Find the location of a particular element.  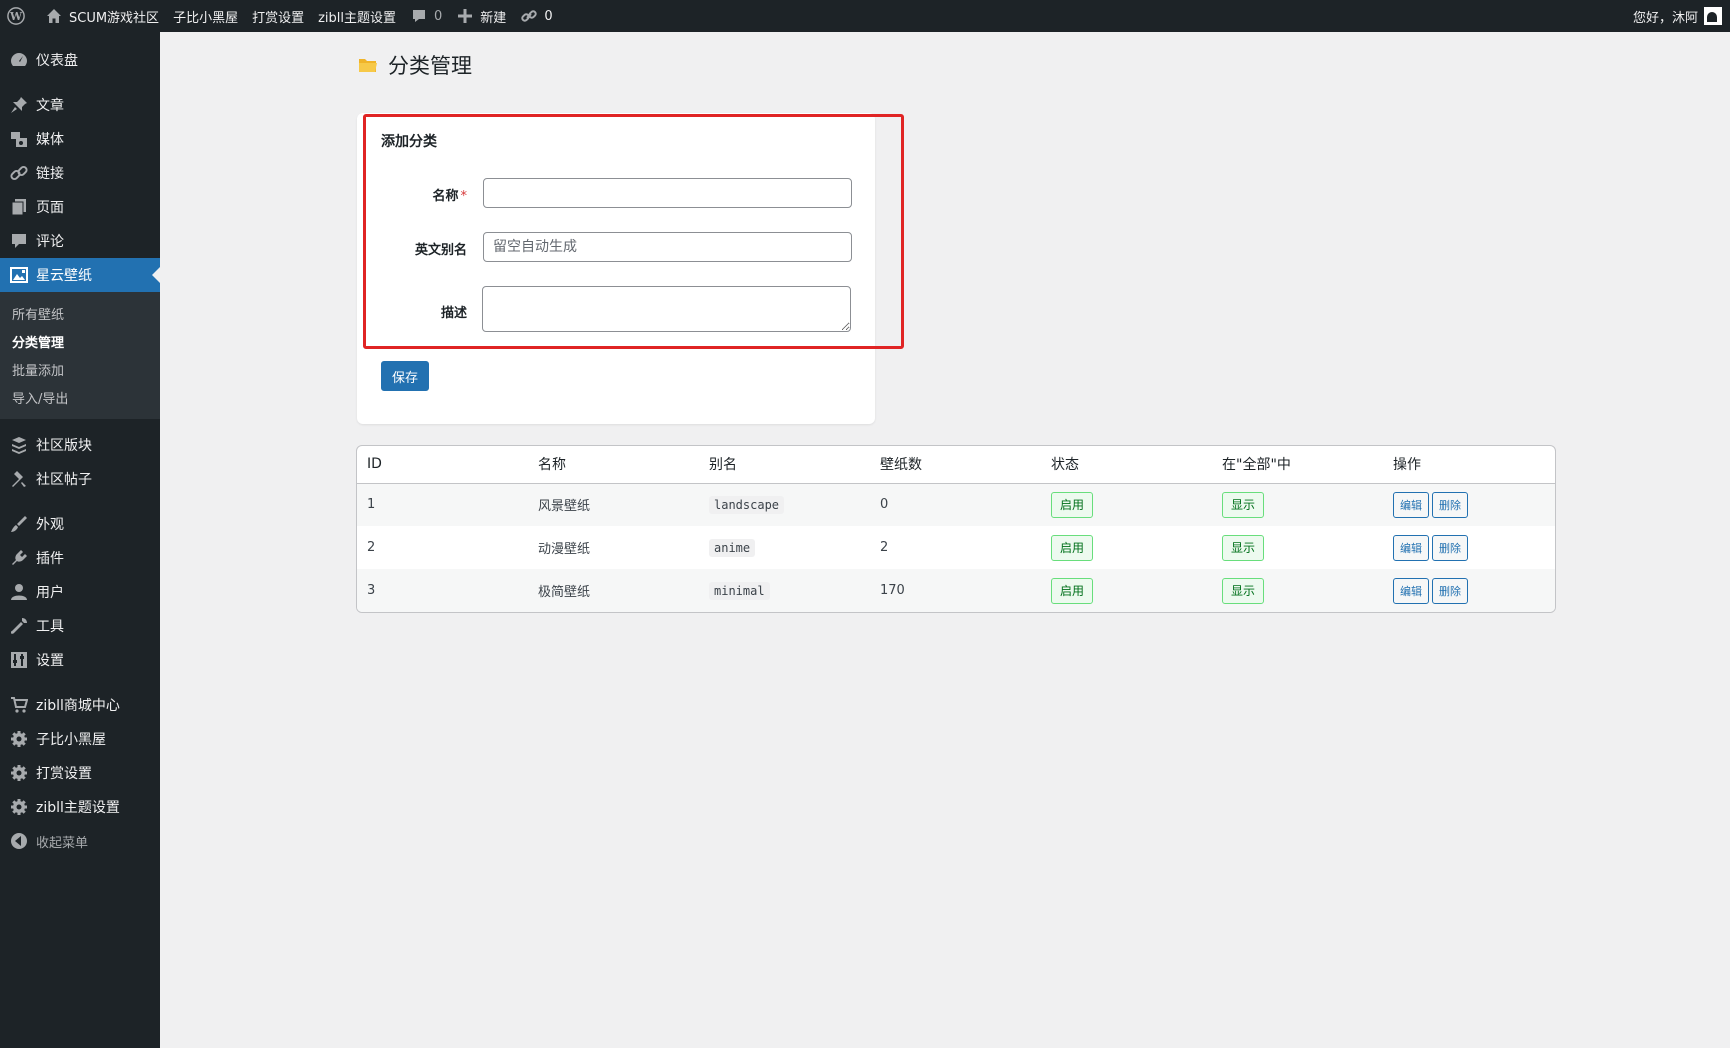

sidebar-item-appearance: 外观 is located at coordinates (80, 524).